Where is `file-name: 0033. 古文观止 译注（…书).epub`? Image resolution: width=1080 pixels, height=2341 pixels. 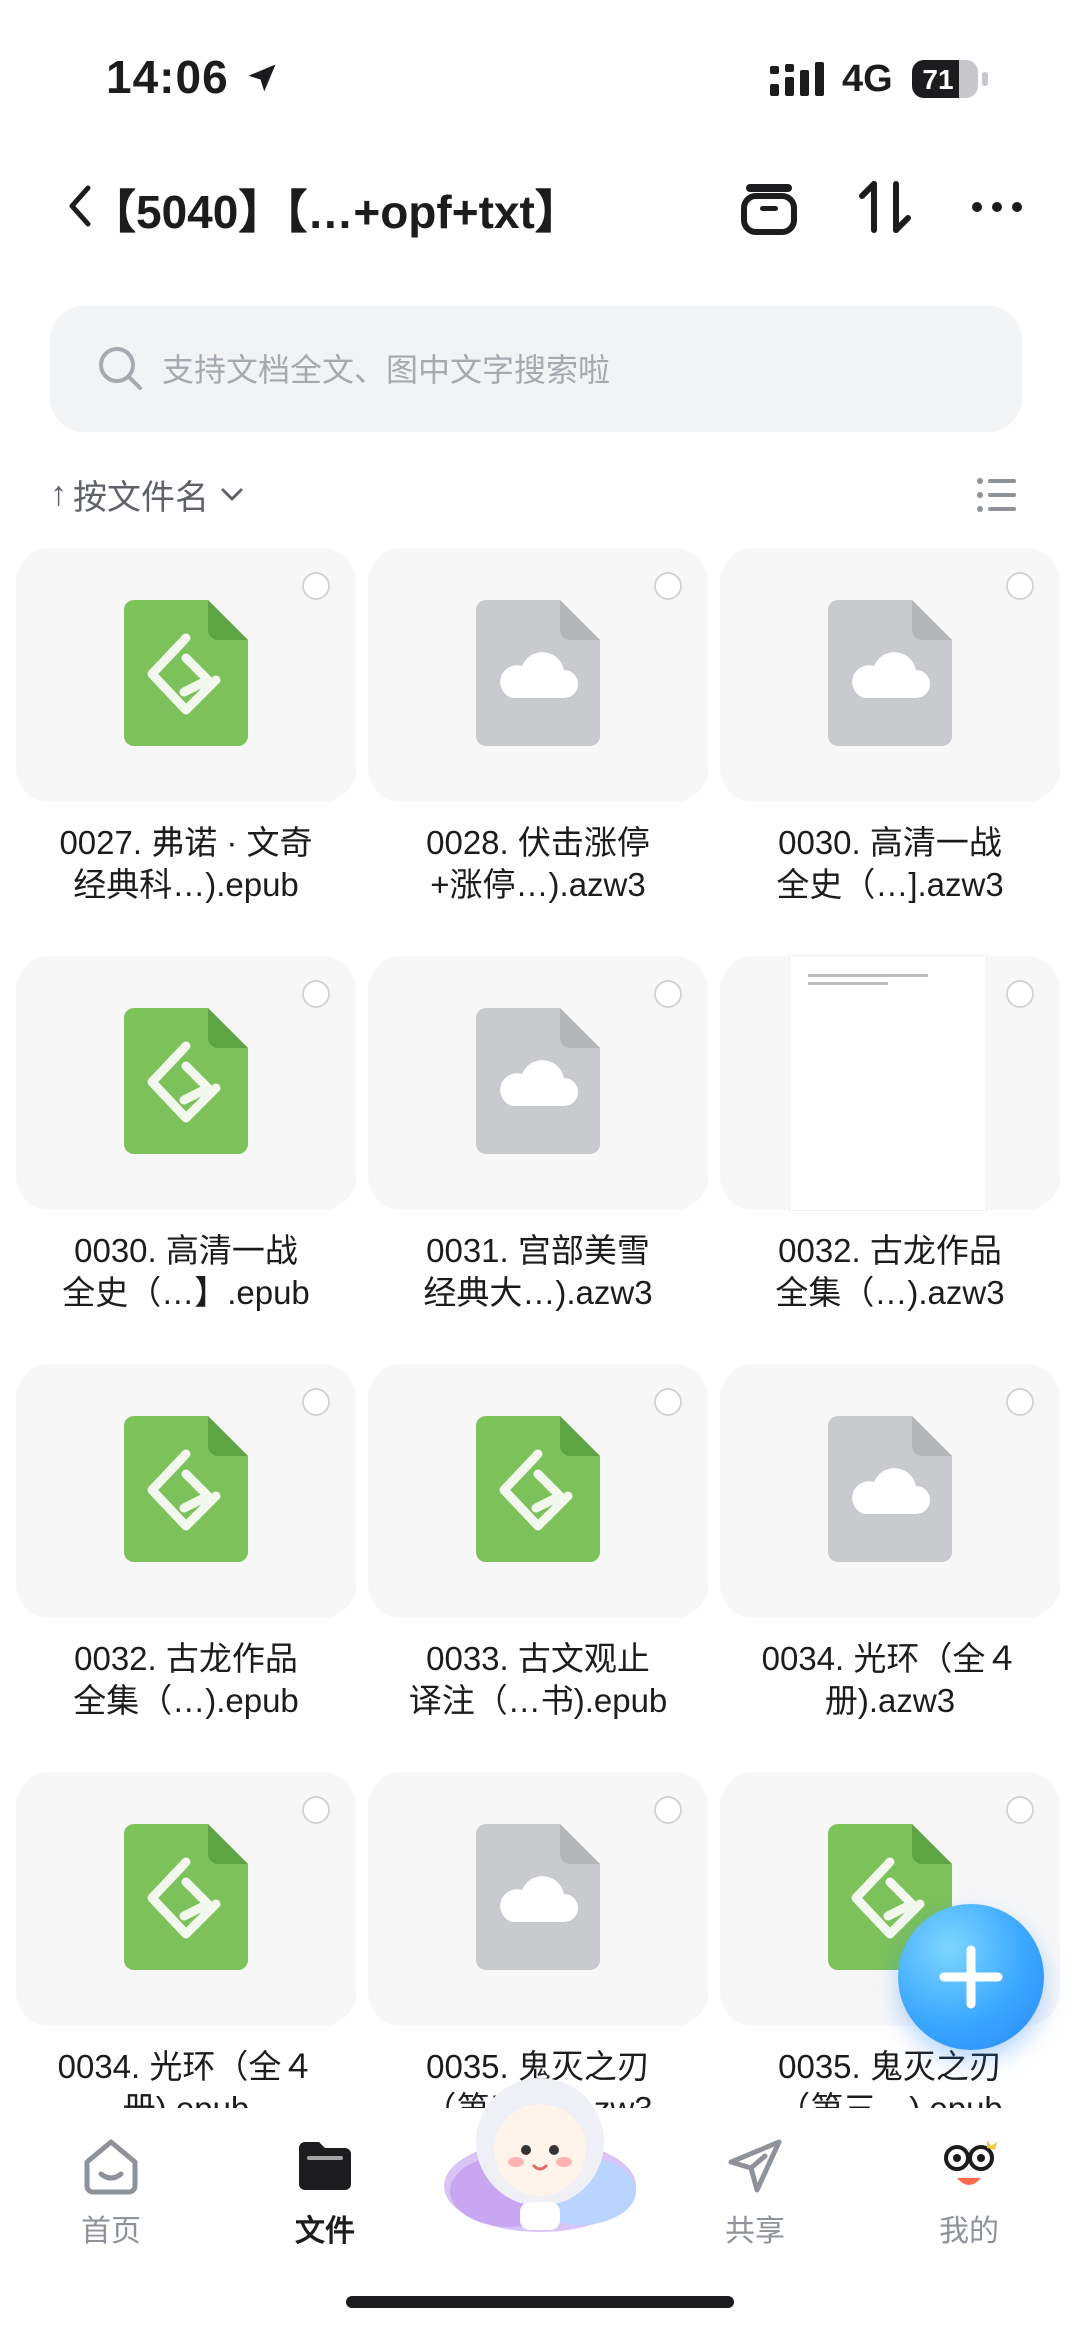 file-name: 0033. 古文观止 译注（…书).epub is located at coordinates (538, 1679).